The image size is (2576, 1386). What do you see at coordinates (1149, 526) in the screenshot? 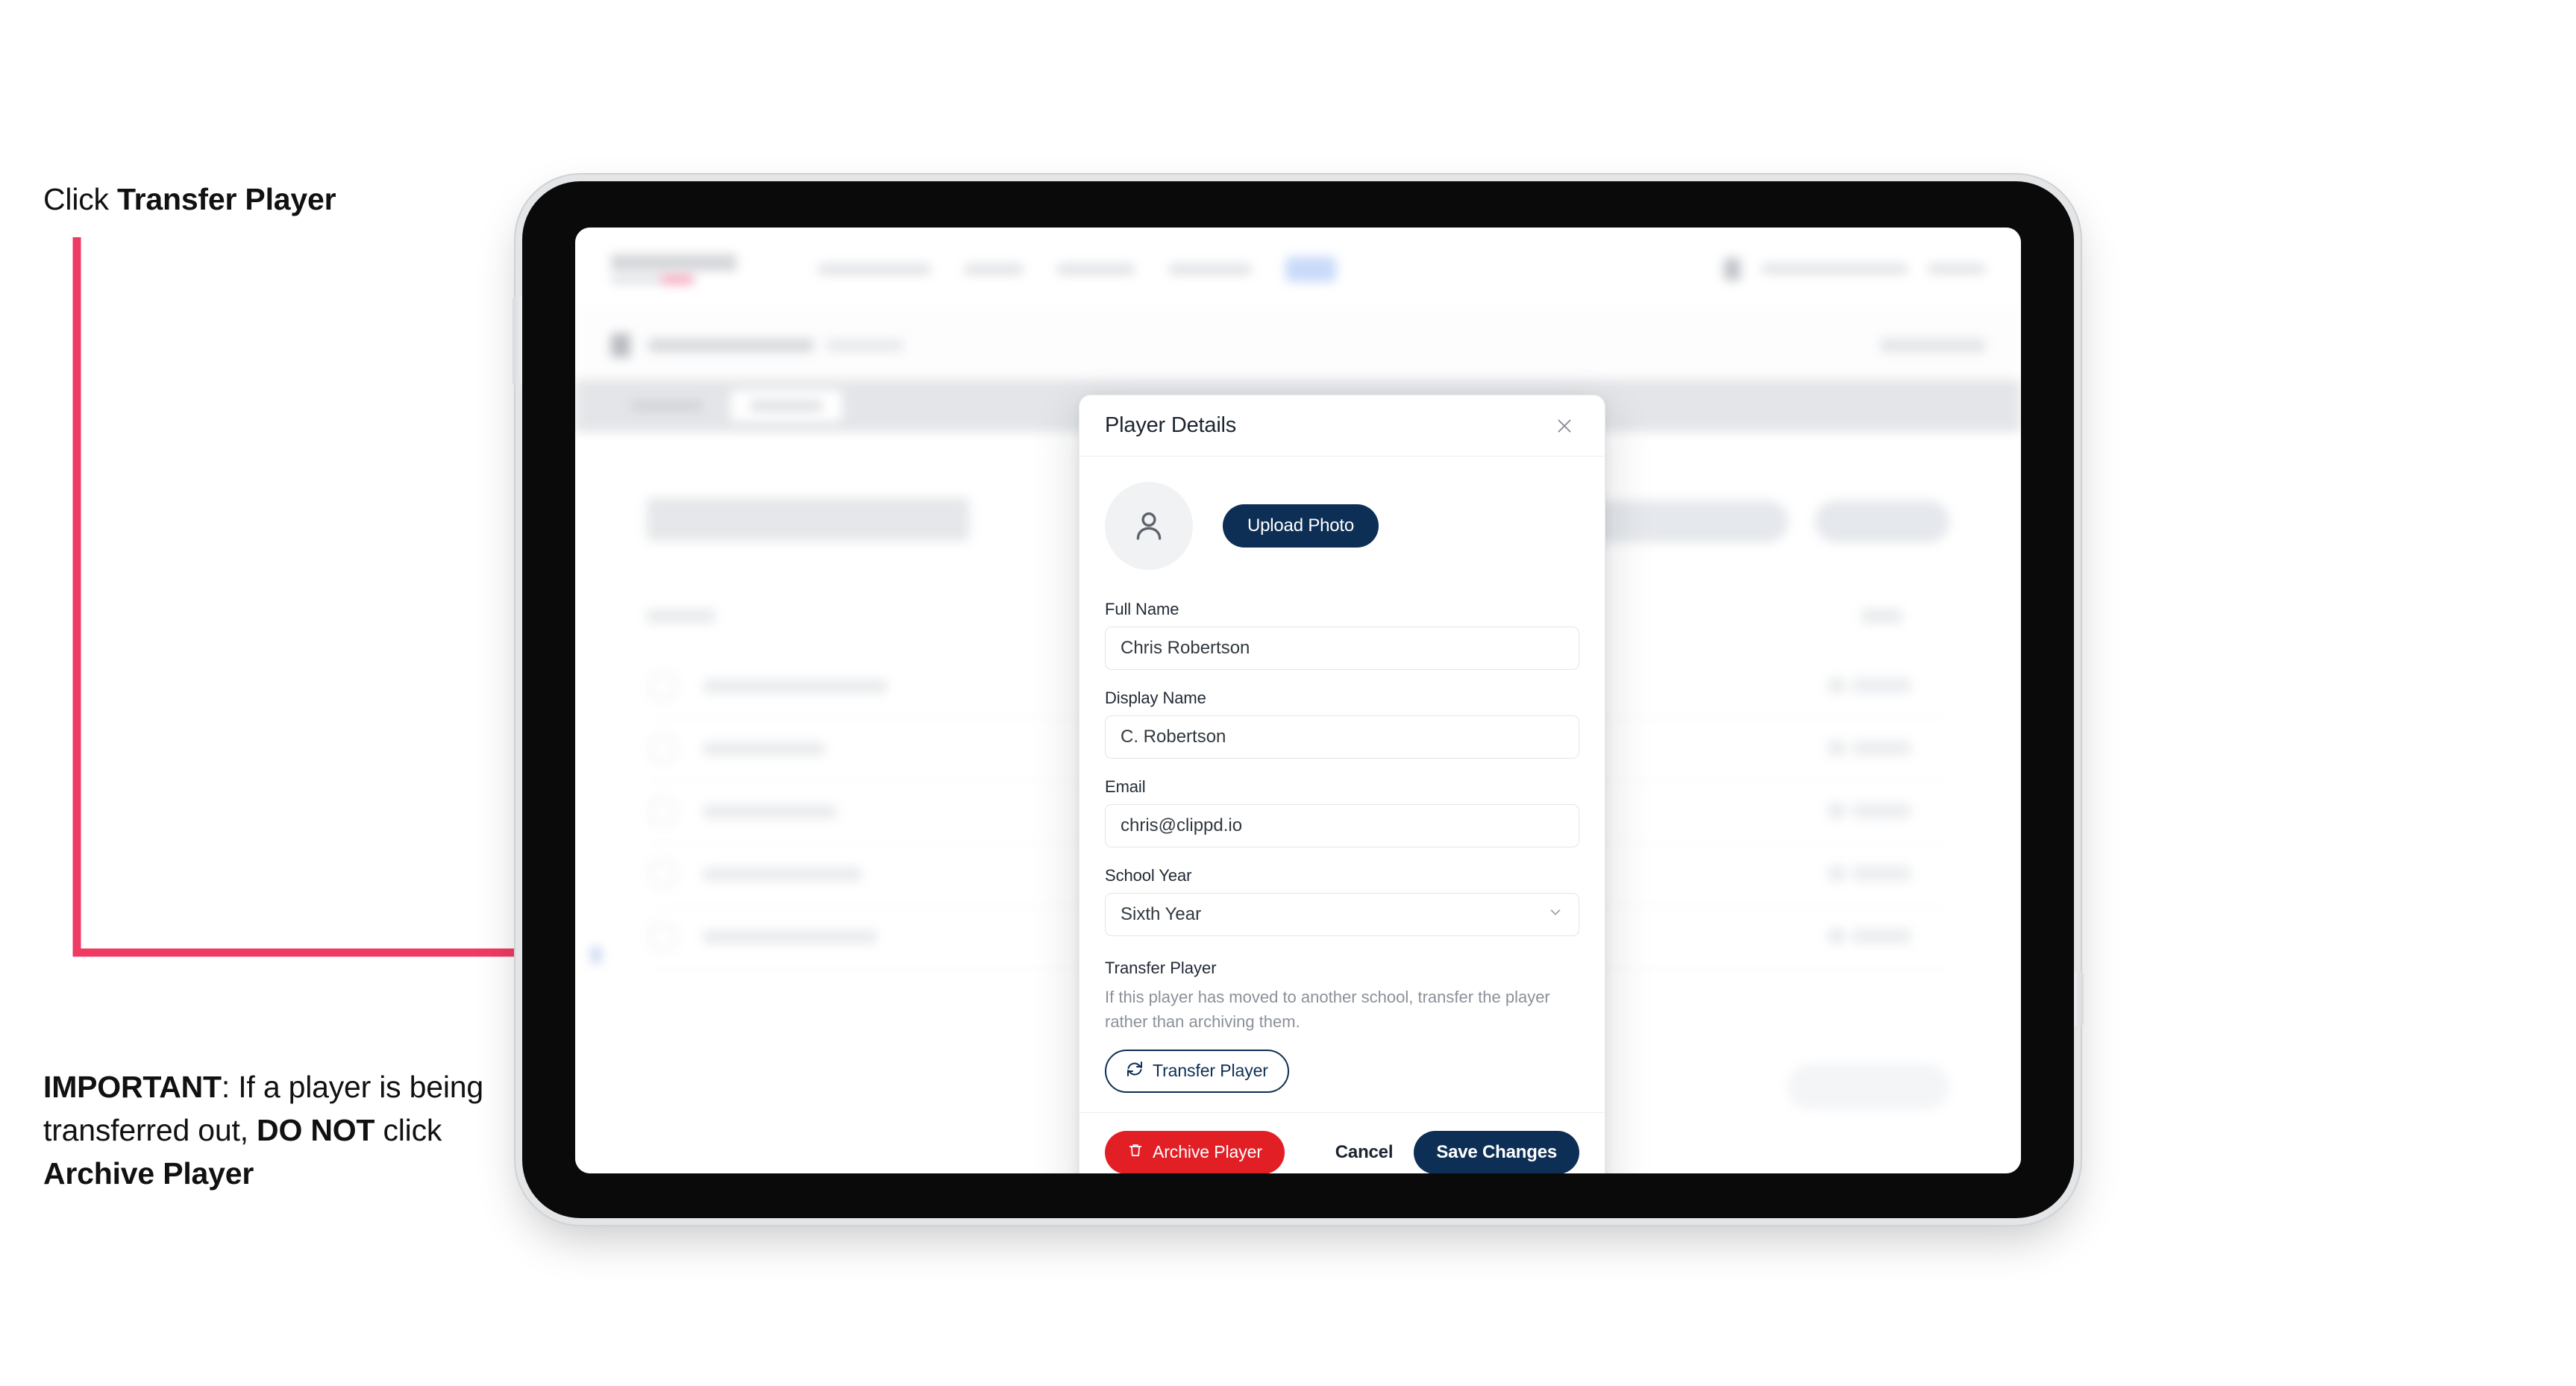
I see `user-avatar-icon` at bounding box center [1149, 526].